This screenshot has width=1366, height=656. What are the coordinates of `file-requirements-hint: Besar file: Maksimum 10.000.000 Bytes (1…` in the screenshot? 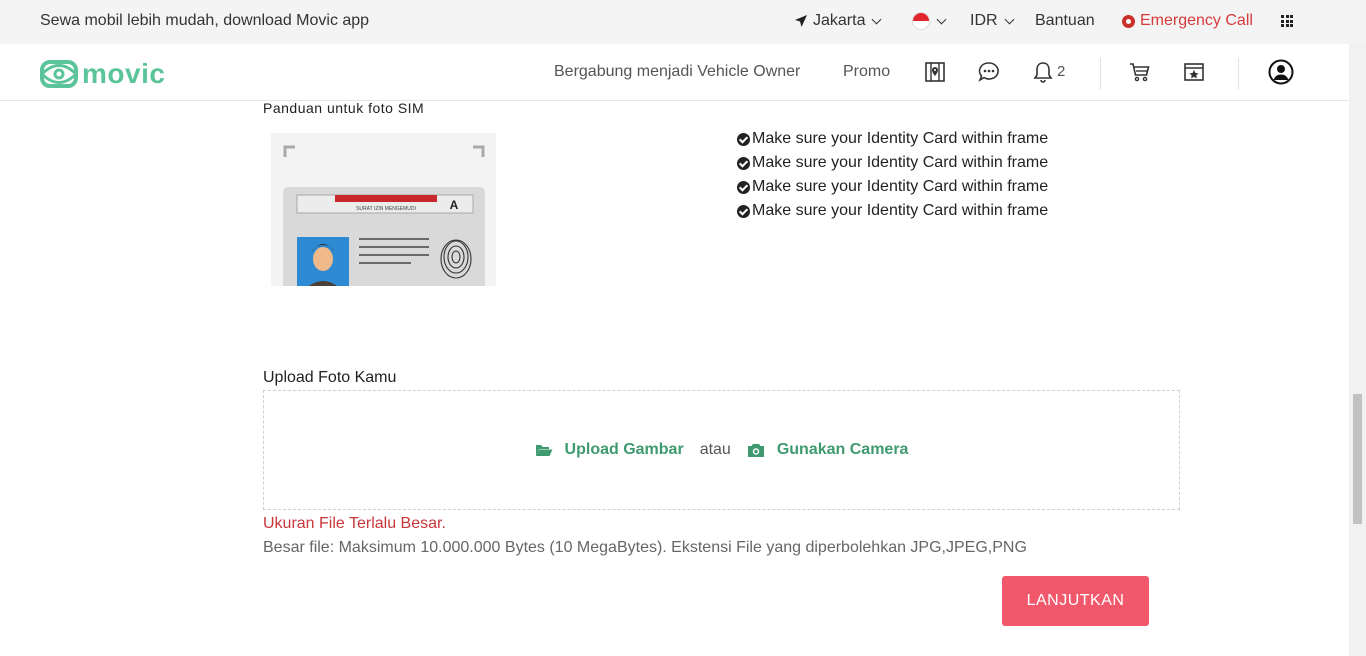 It's located at (645, 547).